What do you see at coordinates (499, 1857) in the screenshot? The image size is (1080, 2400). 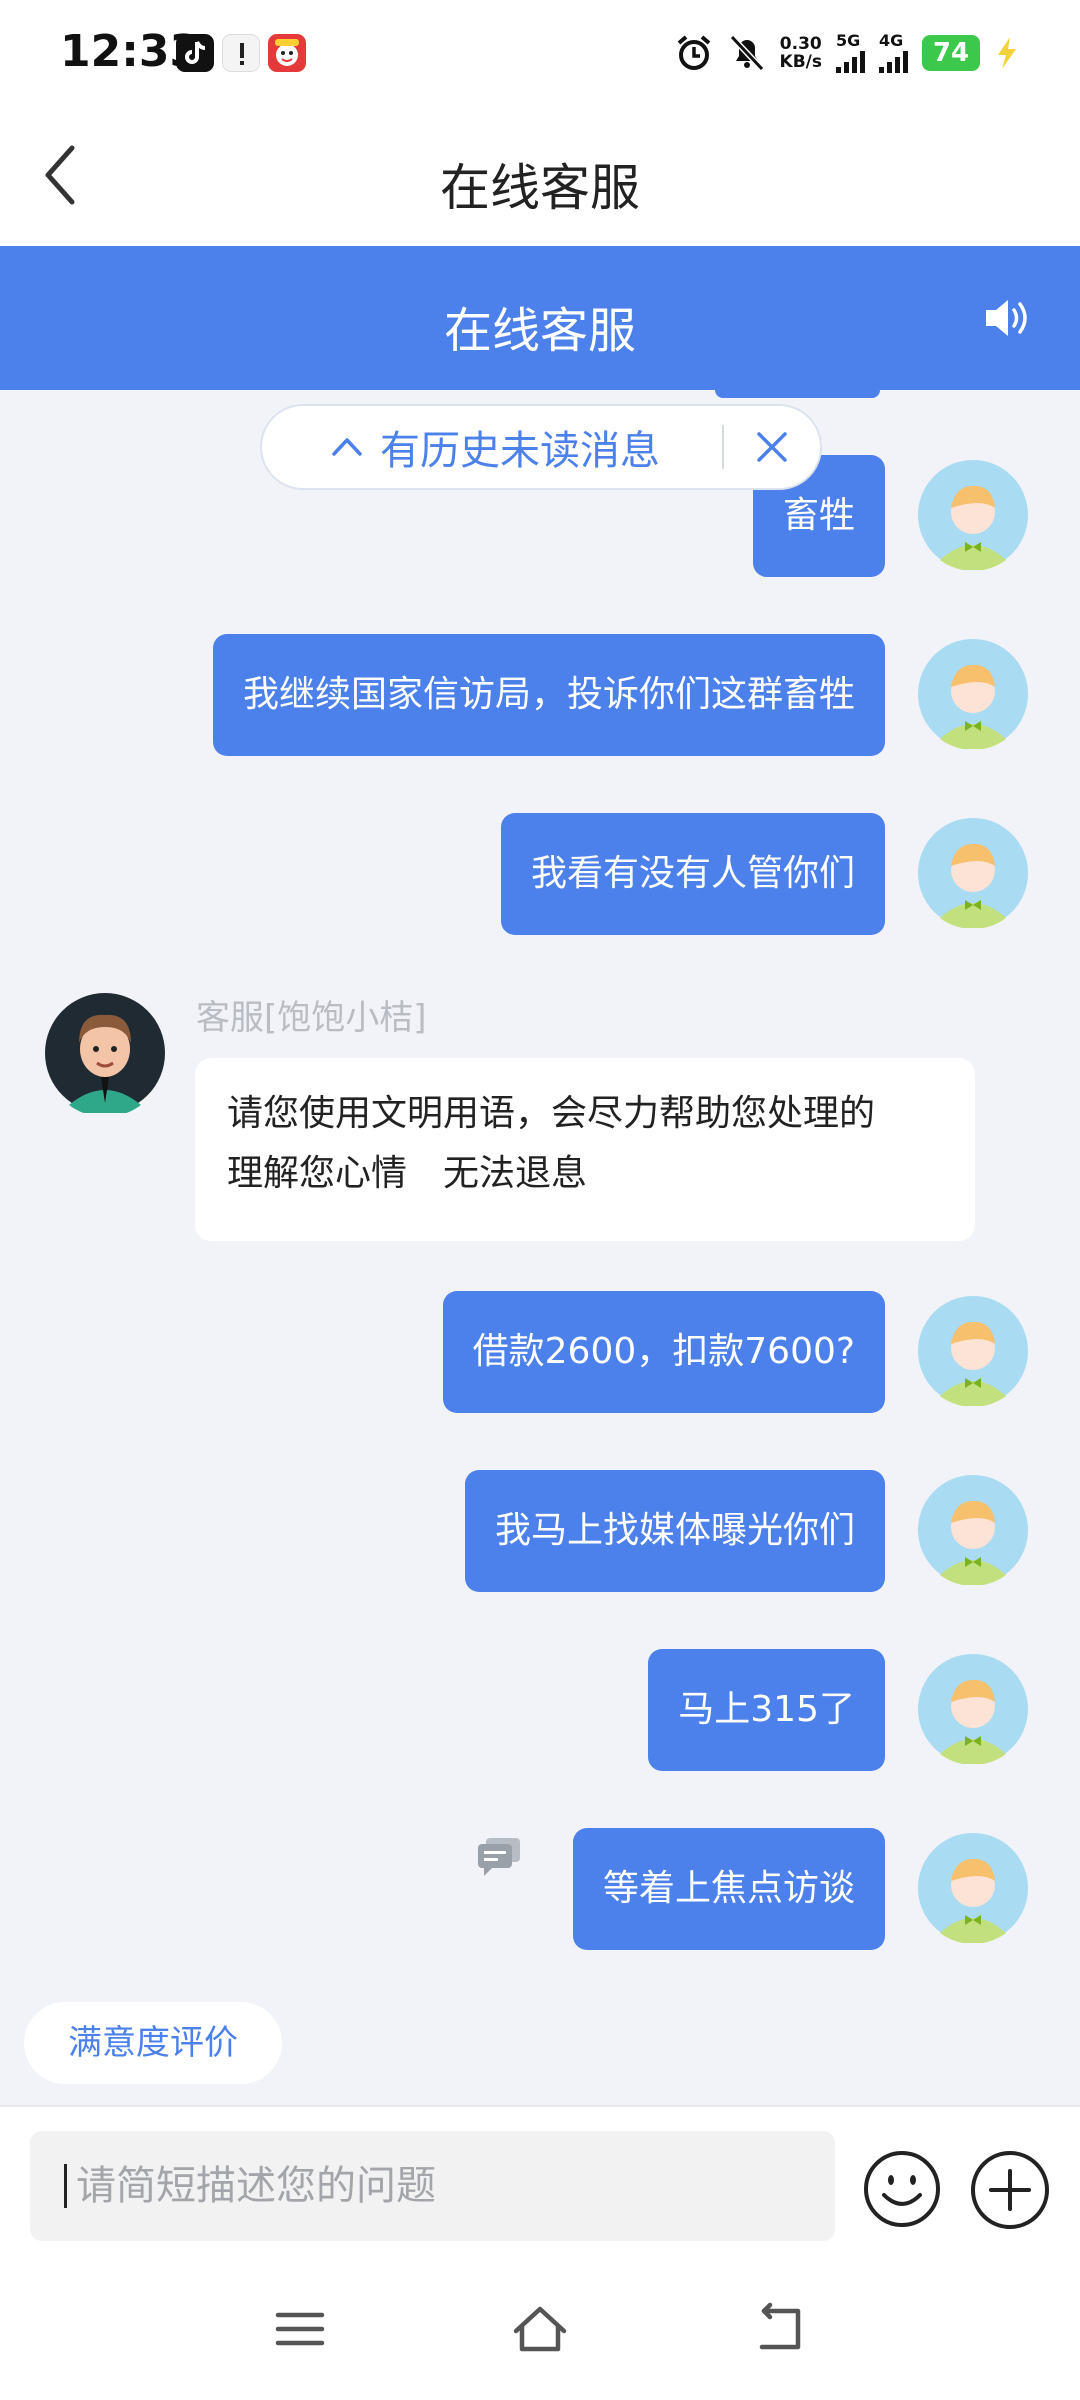 I see `chat-message-icon` at bounding box center [499, 1857].